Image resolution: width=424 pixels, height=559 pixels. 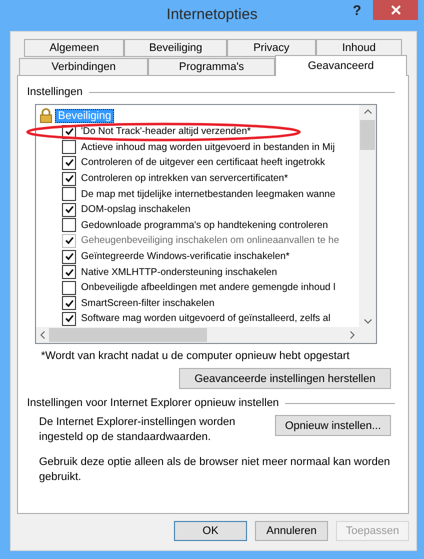 What do you see at coordinates (211, 67) in the screenshot?
I see `tab: Programma's` at bounding box center [211, 67].